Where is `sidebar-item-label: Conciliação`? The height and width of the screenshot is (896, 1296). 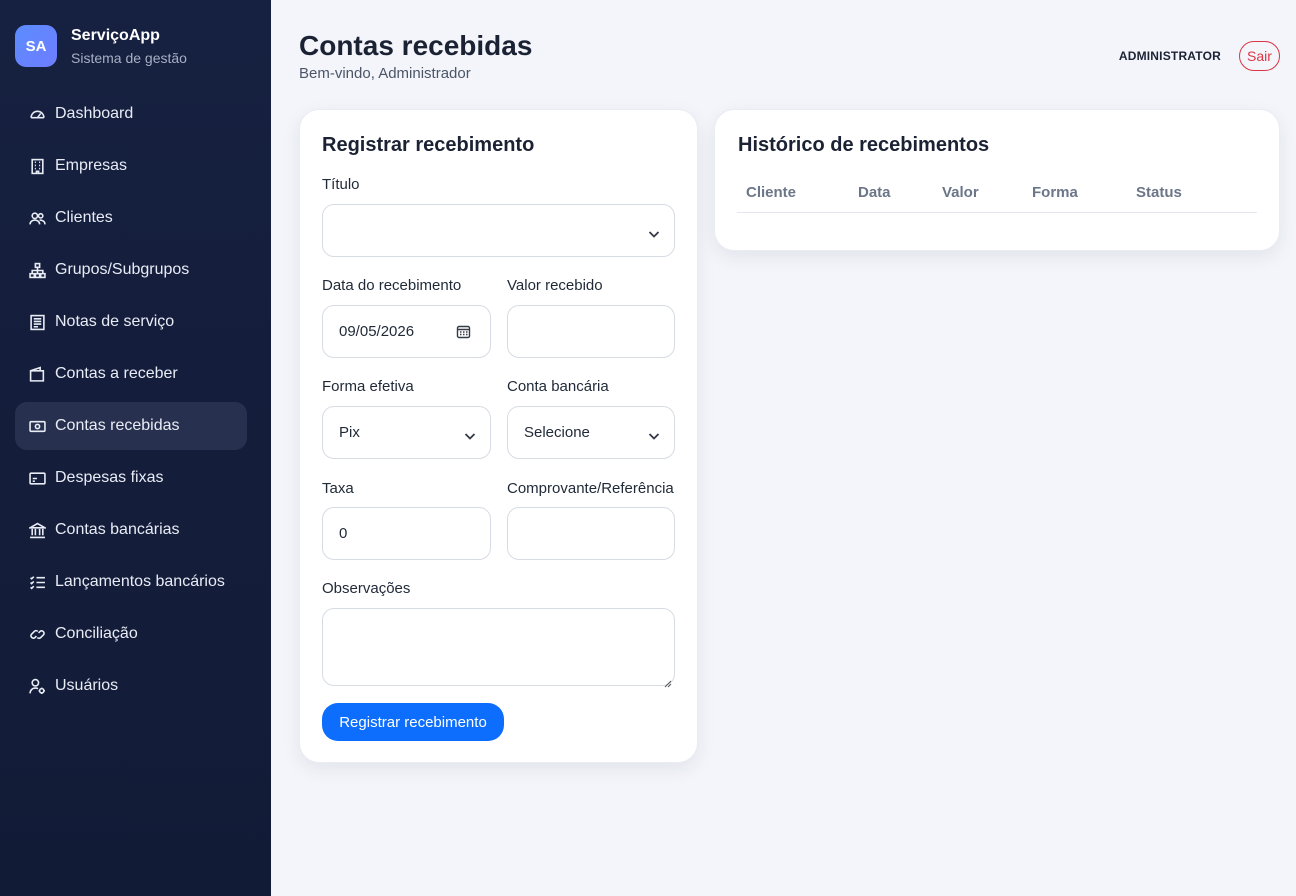
sidebar-item-label: Conciliação is located at coordinates (96, 633).